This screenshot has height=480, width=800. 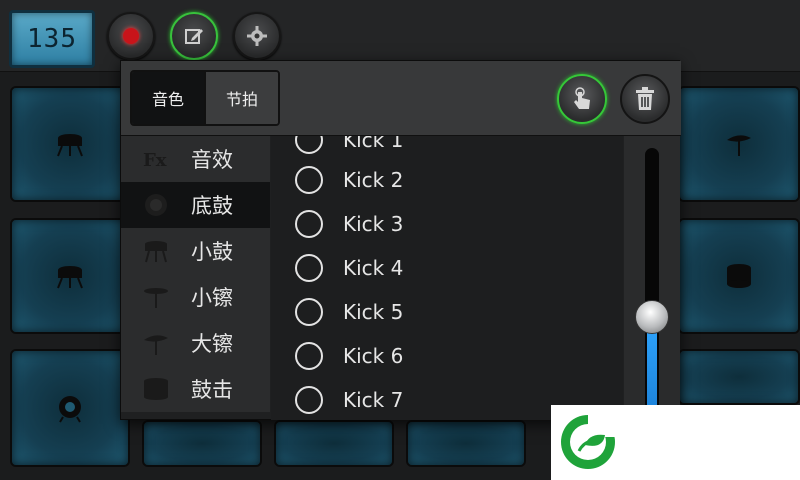 I want to click on category-list: Fx 音效 底鼓 小鼓 小镲 大镲 鼓击, so click(x=195, y=278).